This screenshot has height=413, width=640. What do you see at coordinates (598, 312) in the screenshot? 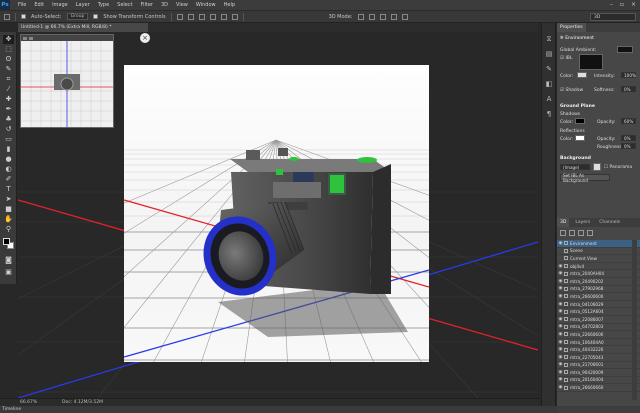
I see `list-item: ◉ mtra_0512A604` at bounding box center [598, 312].